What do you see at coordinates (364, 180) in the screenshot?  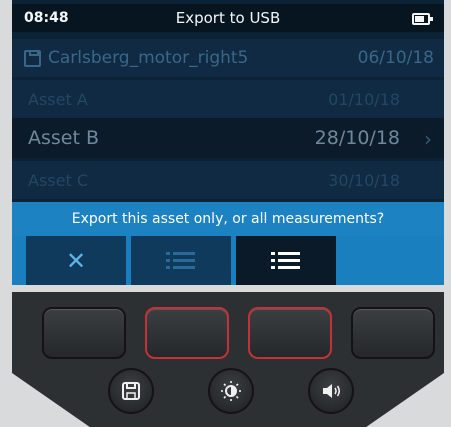 I see `asset-date: 30/10/18` at bounding box center [364, 180].